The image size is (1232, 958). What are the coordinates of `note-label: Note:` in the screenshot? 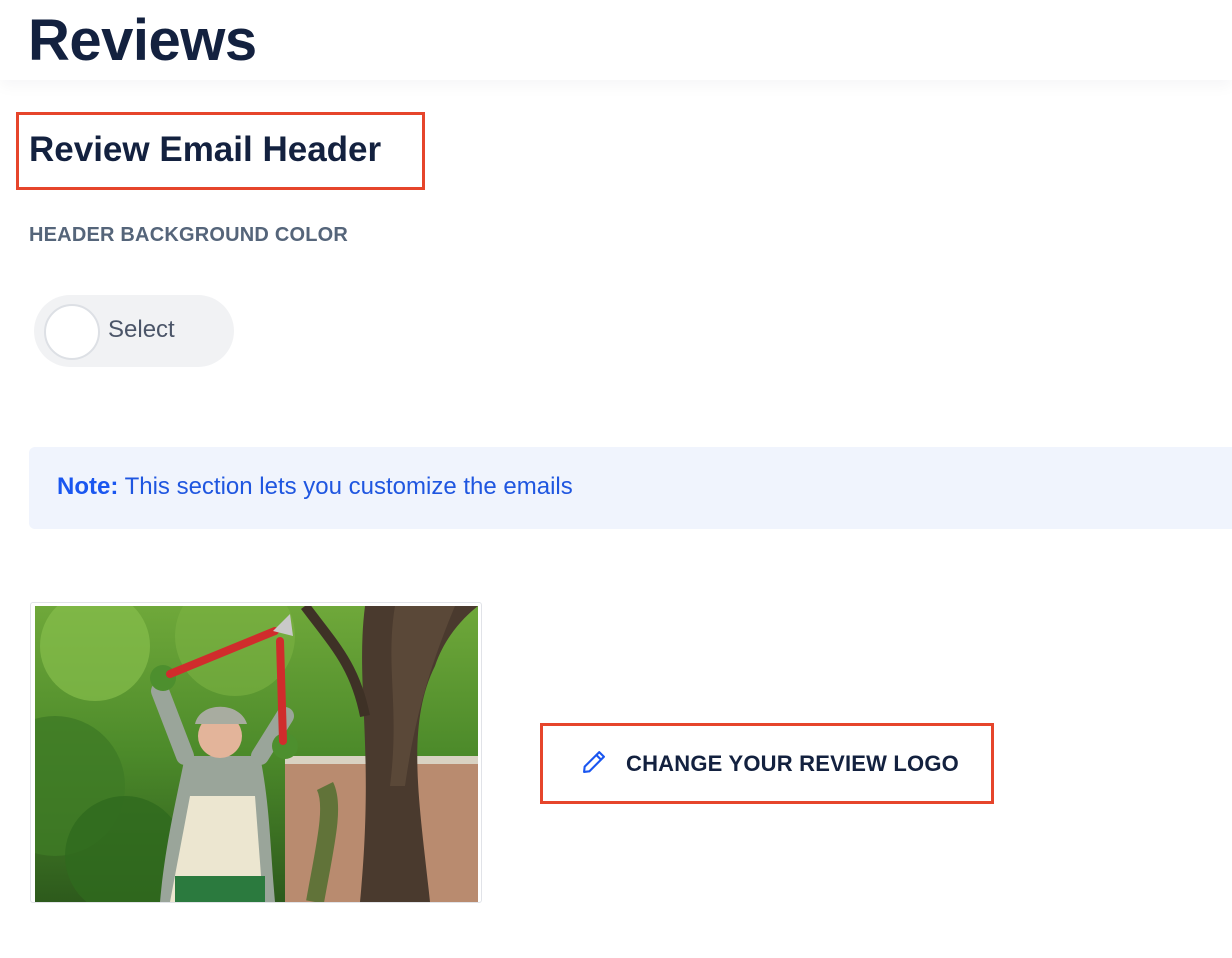 It's located at (88, 486).